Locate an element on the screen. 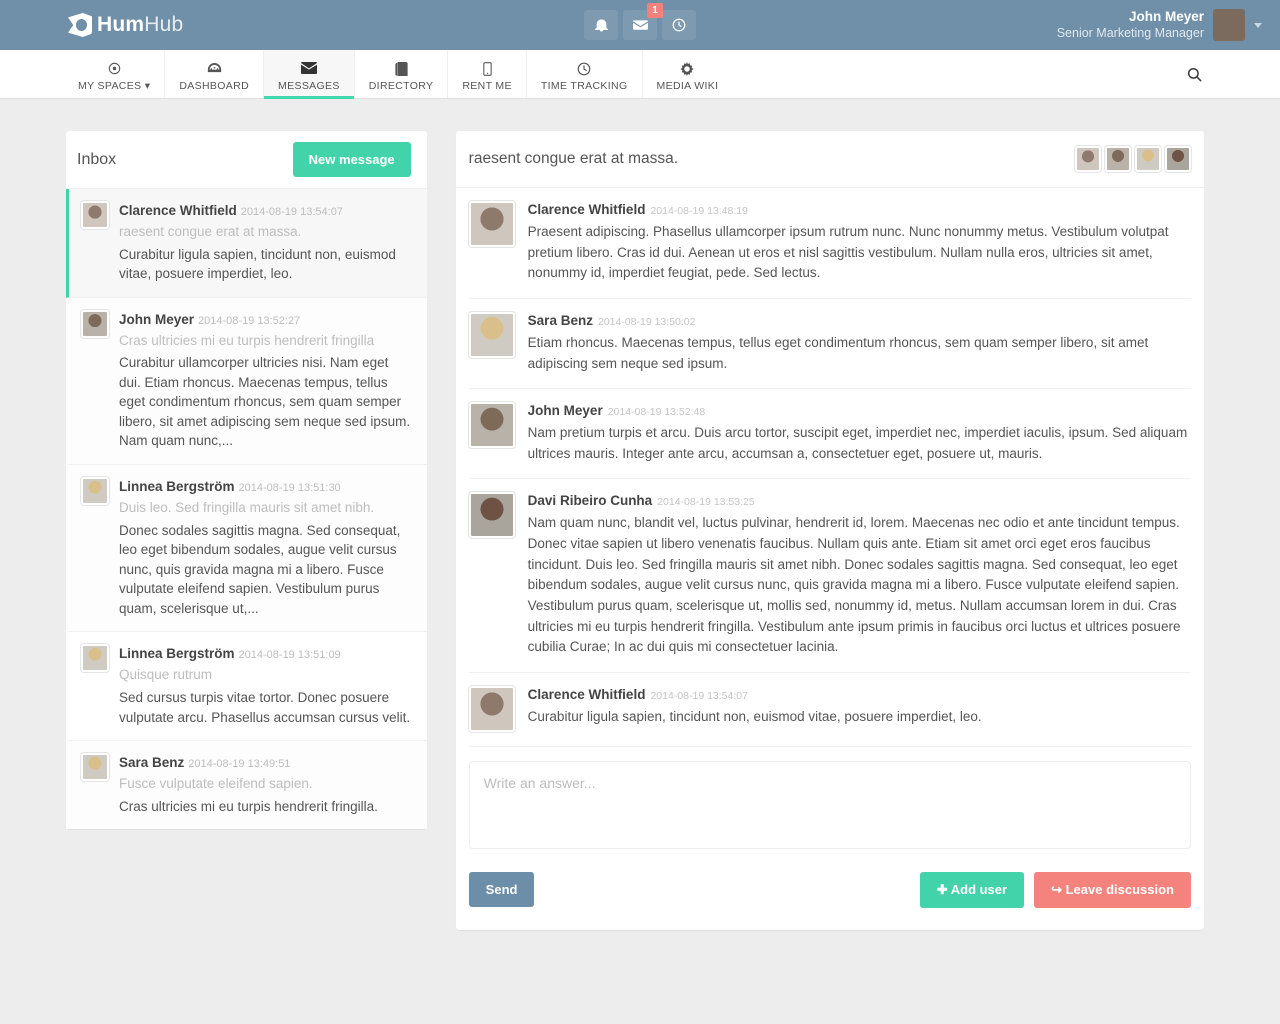  nav-item-rent-me: RENT ME is located at coordinates (486, 74).